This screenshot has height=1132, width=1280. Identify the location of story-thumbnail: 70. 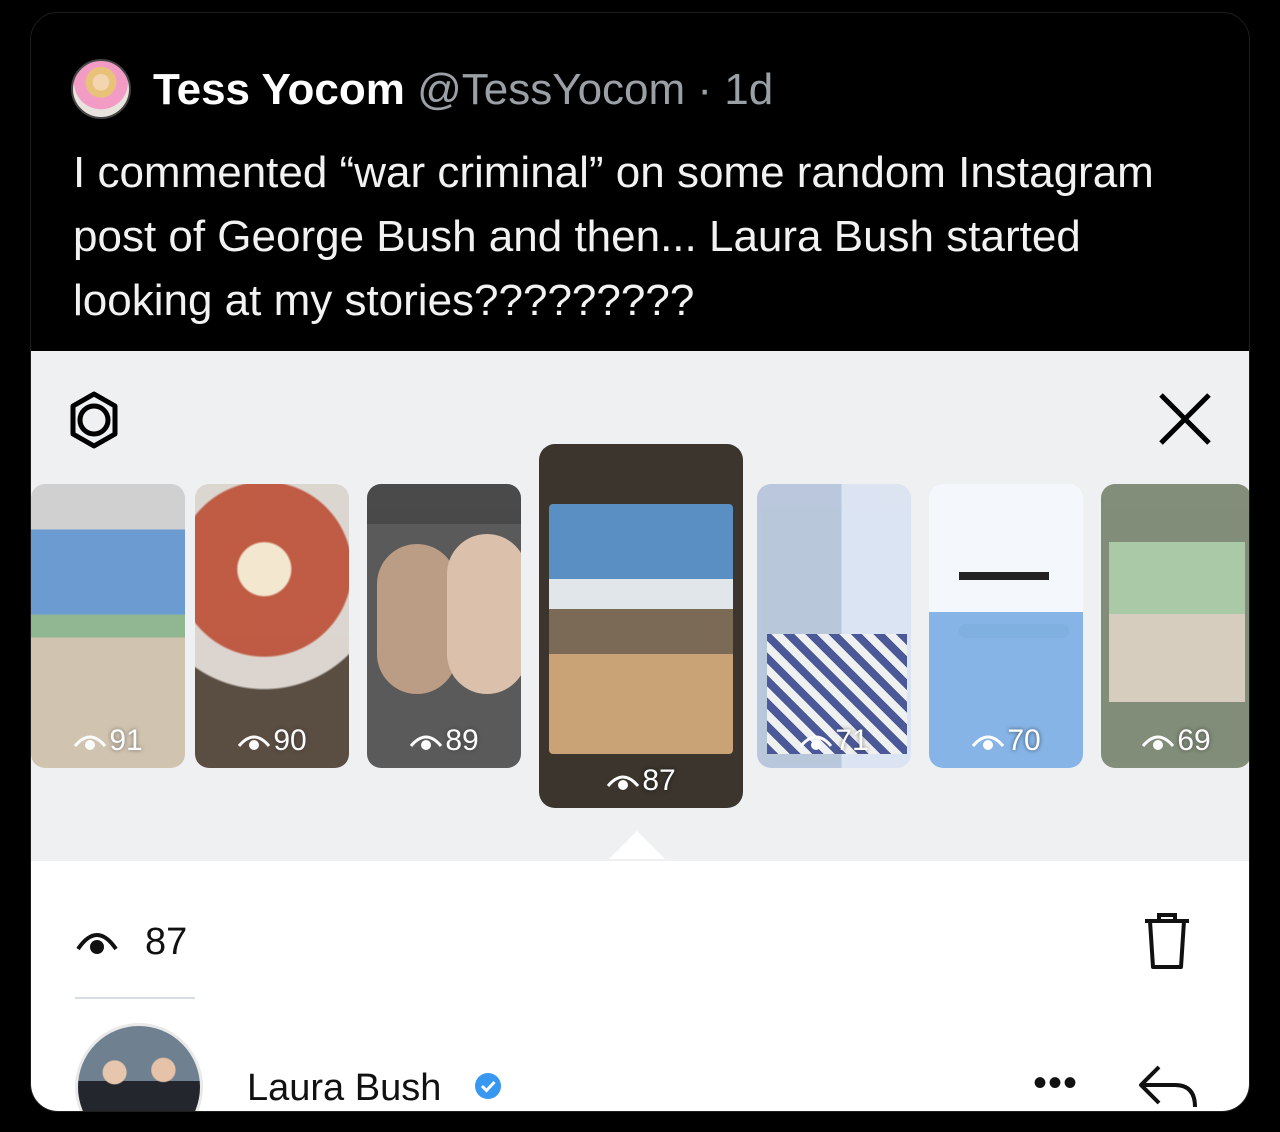
(1006, 626).